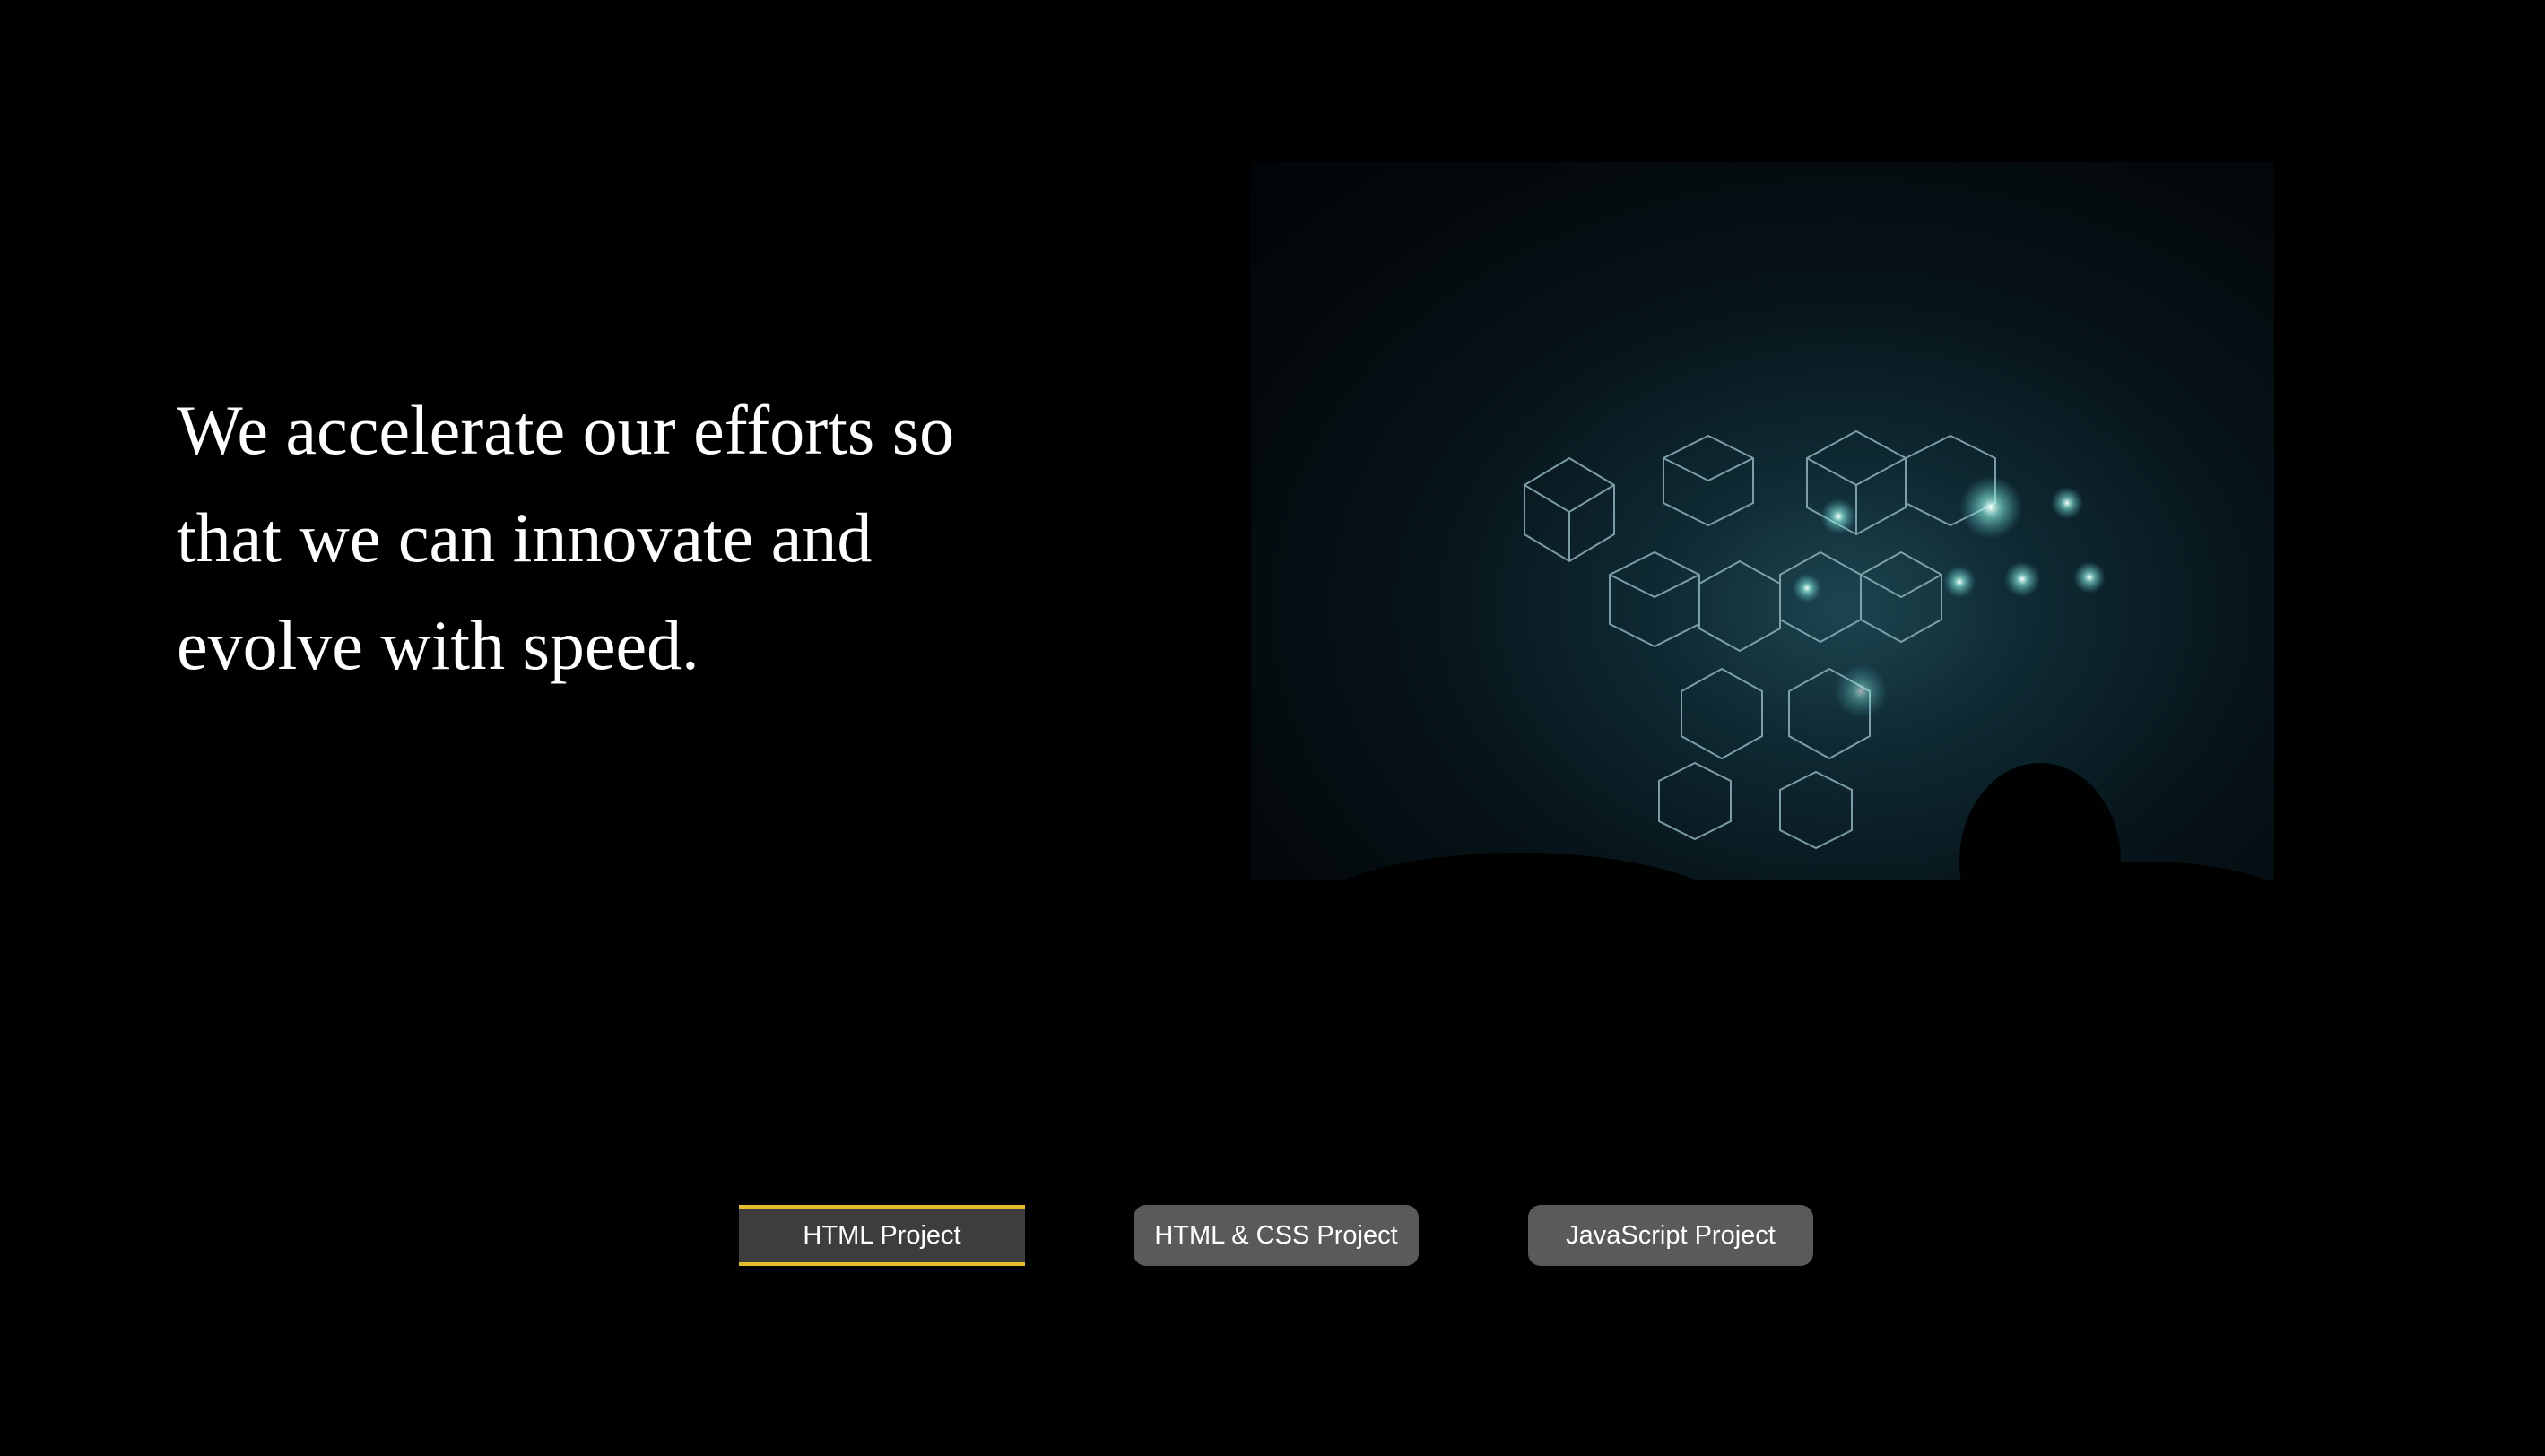 Image resolution: width=2545 pixels, height=1456 pixels. Describe the element at coordinates (1762, 678) in the screenshot. I see `stage-lights-illustration` at that location.